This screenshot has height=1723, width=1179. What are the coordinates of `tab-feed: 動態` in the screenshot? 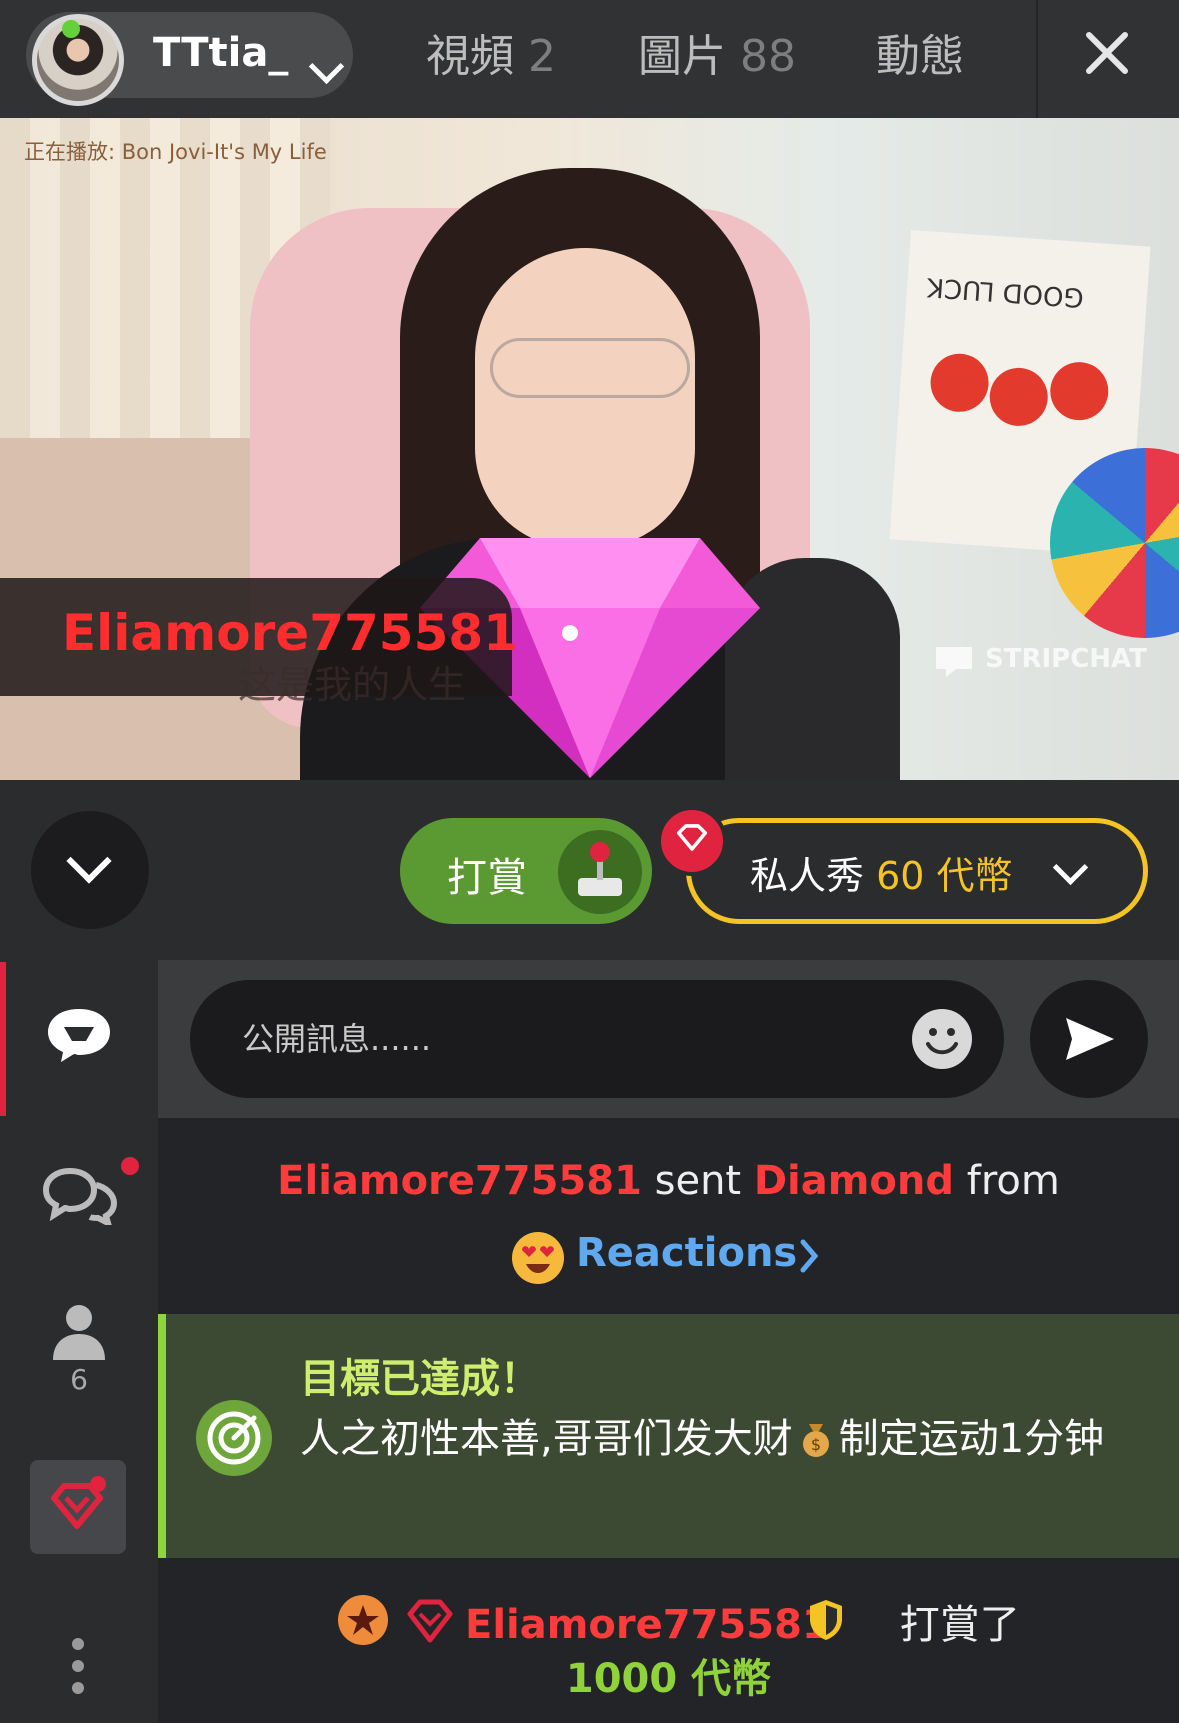 It's located at (920, 52).